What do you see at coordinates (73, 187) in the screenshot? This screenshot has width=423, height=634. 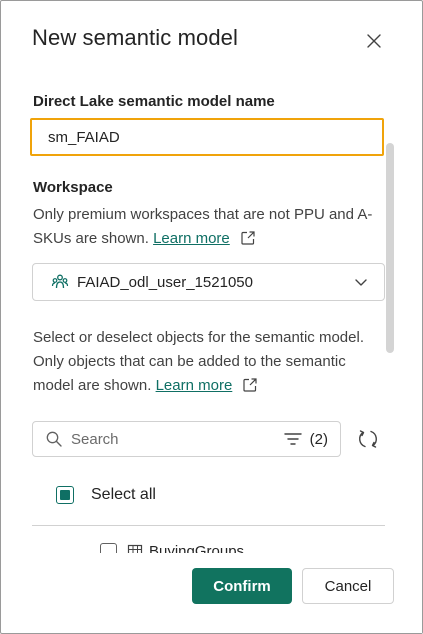 I see `workspace-label: Workspace` at bounding box center [73, 187].